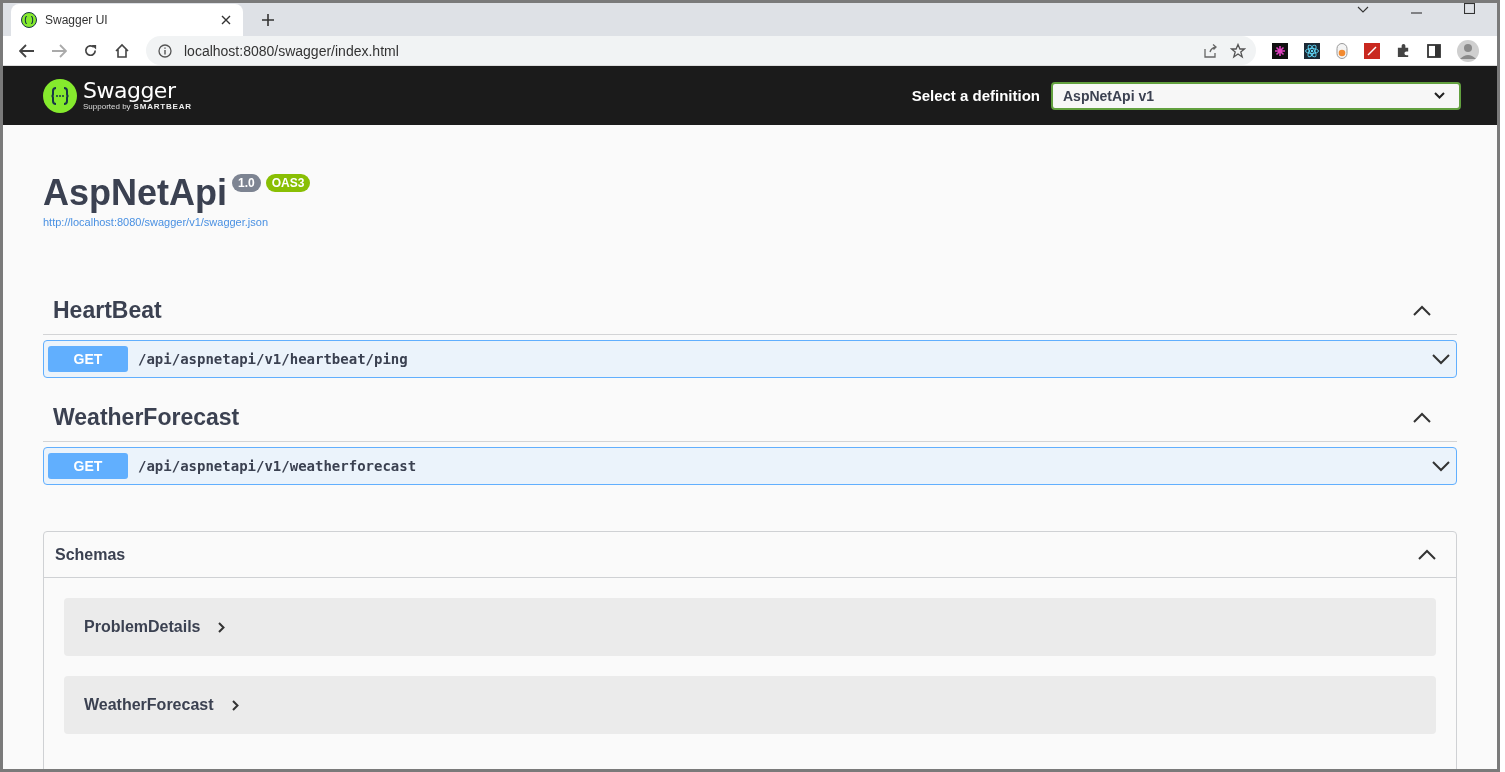 The width and height of the screenshot is (1505, 772). What do you see at coordinates (1342, 50) in the screenshot?
I see `toggle-icon` at bounding box center [1342, 50].